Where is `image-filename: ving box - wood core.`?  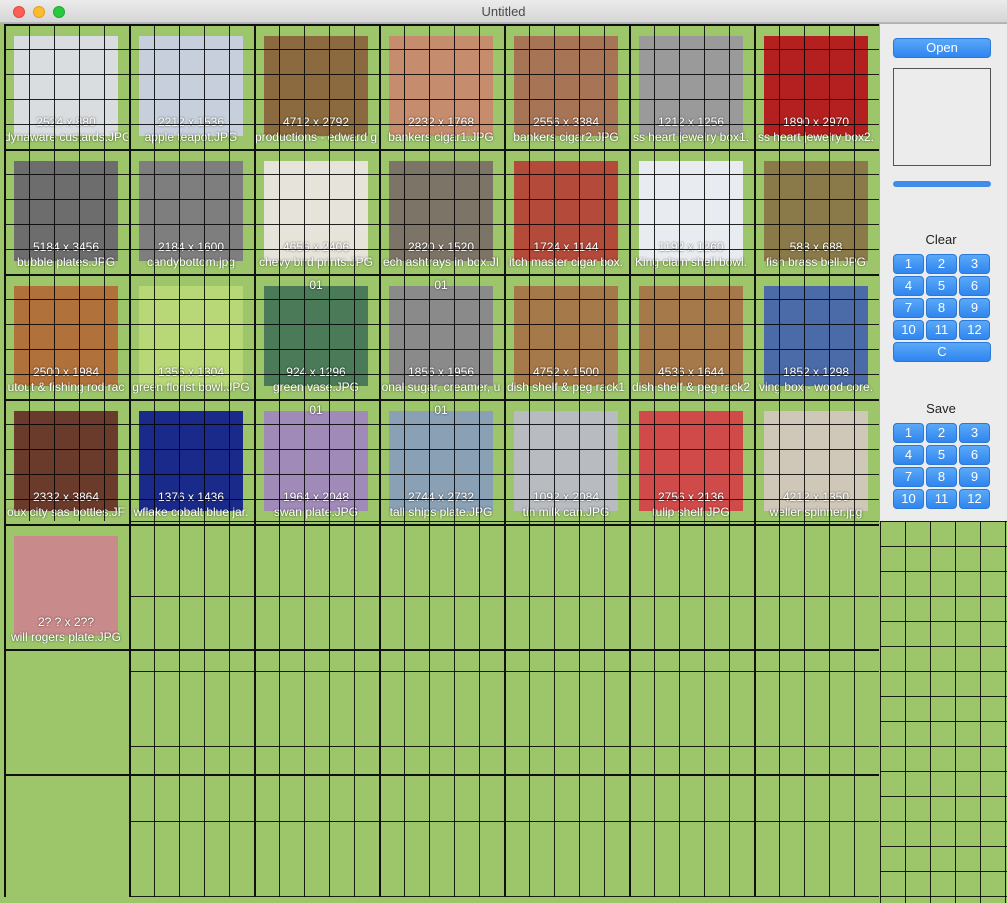
image-filename: ving box - wood core. is located at coordinates (816, 387).